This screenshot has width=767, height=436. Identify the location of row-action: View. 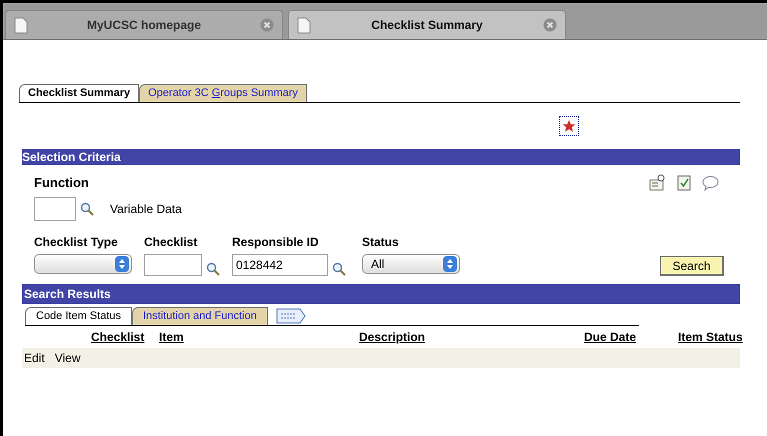
(67, 357).